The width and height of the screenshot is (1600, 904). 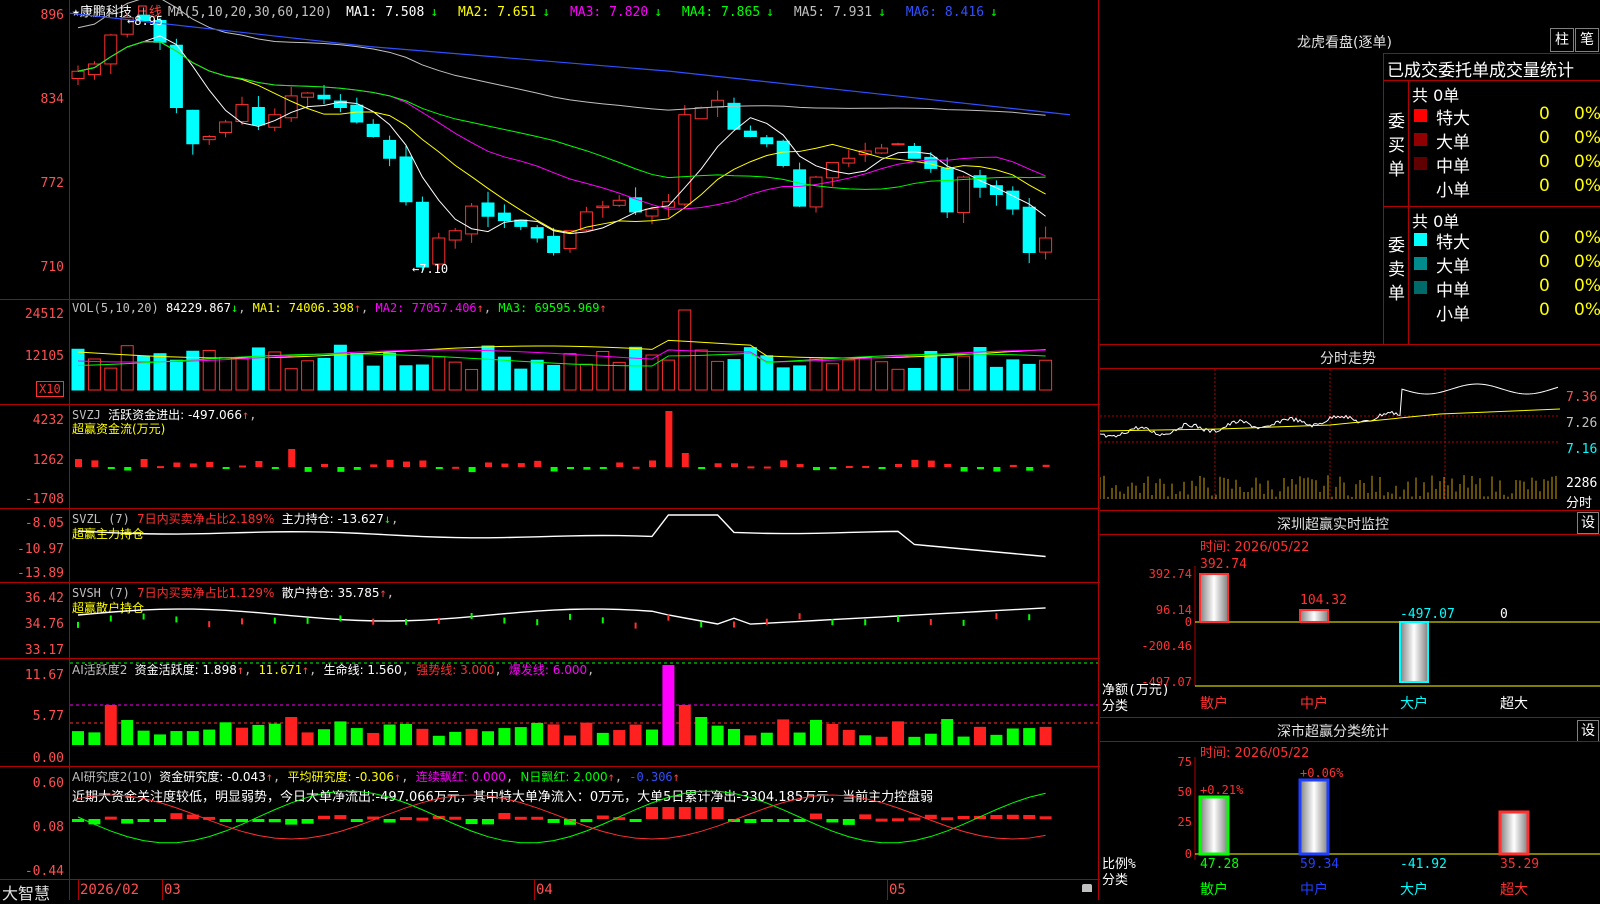 I want to click on vol-ma-line, so click(x=561, y=356).